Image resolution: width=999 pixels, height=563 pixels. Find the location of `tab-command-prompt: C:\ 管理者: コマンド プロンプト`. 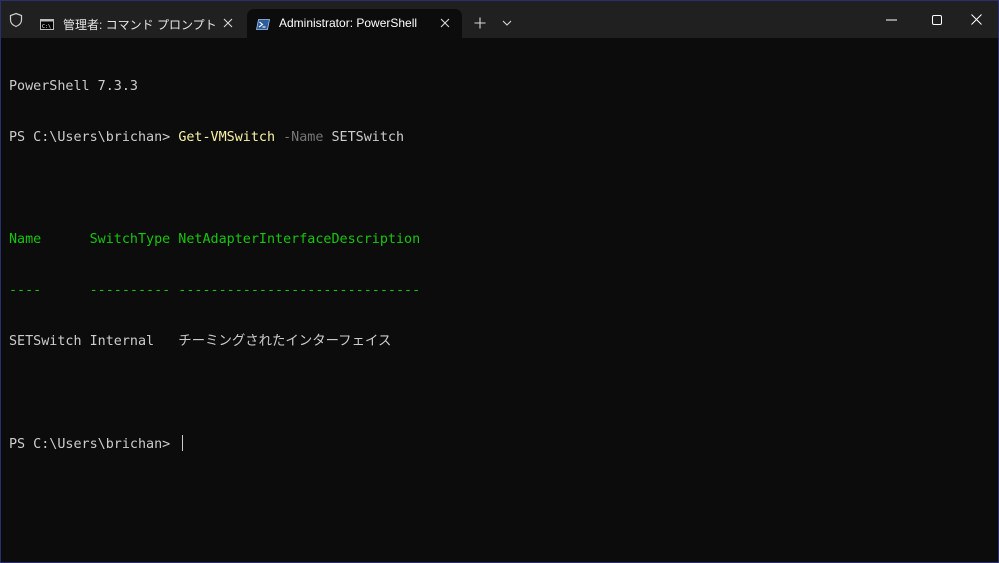

tab-command-prompt: C:\ 管理者: コマンド プロンプト is located at coordinates (138, 23).